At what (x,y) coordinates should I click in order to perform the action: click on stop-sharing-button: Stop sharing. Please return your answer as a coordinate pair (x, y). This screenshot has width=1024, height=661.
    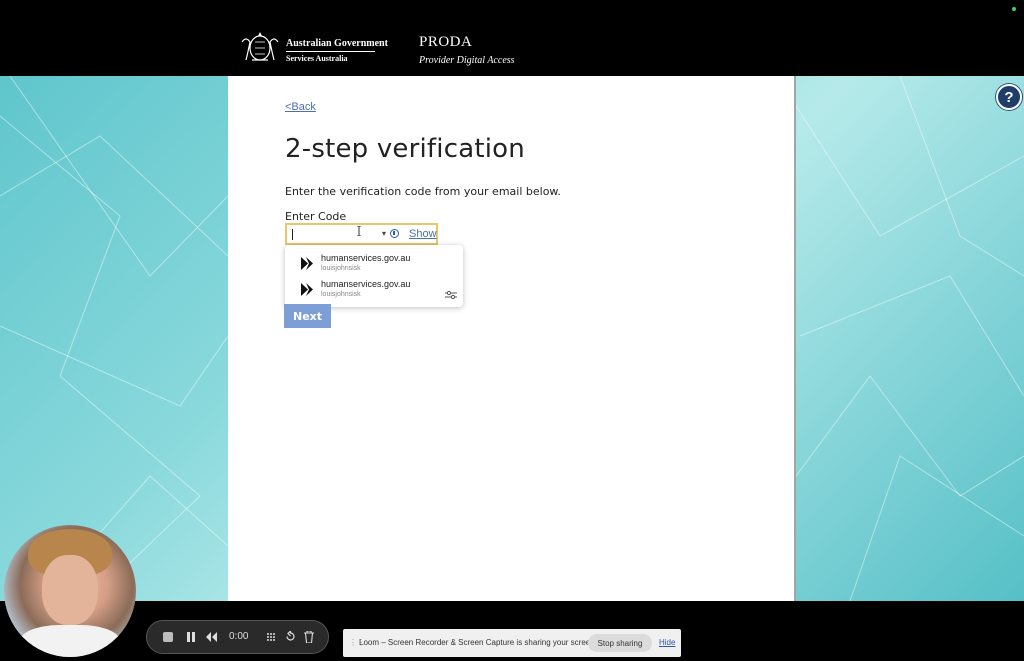
    Looking at the image, I should click on (620, 643).